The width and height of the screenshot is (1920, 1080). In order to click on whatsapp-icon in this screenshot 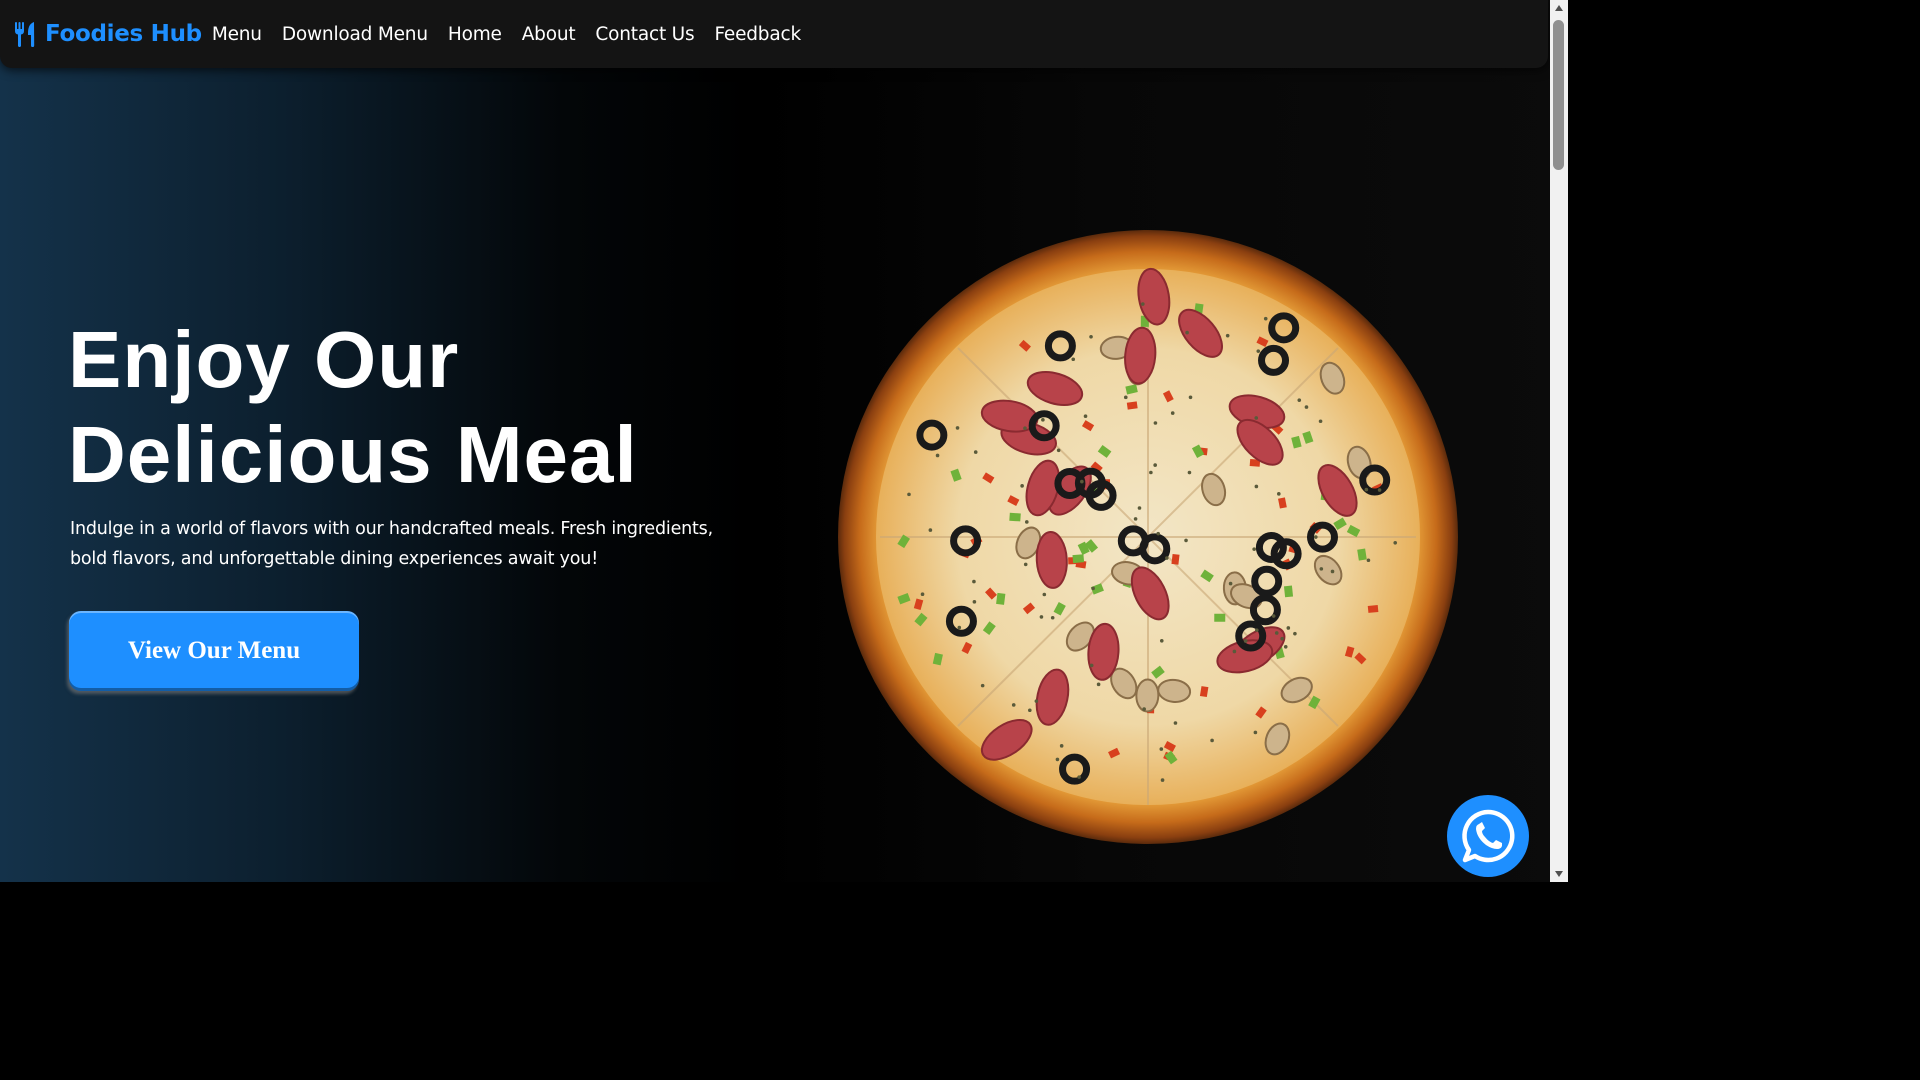, I will do `click(1488, 836)`.